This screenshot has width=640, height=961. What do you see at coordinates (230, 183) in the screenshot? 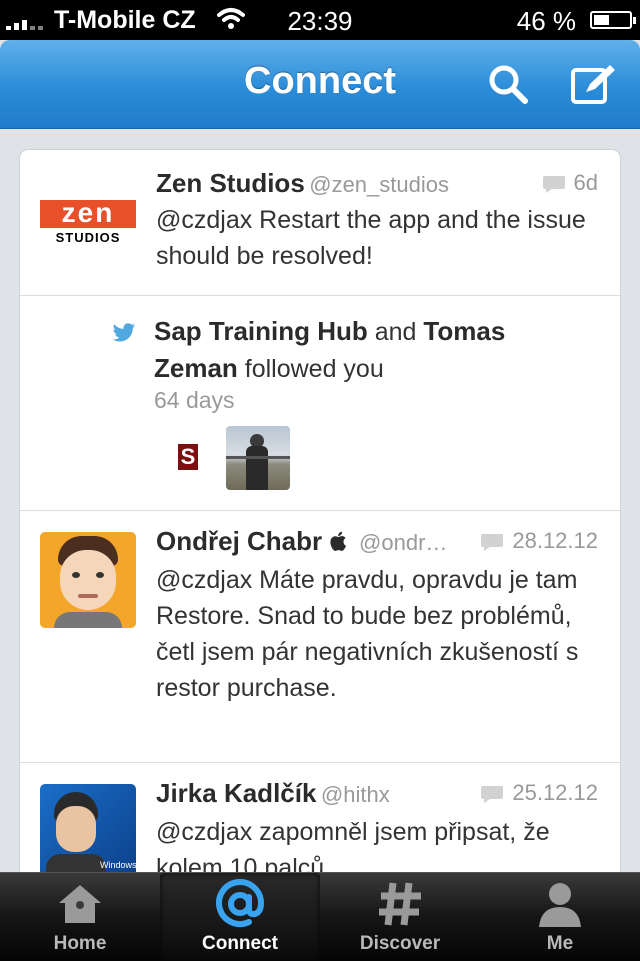
I see `author-name: Zen Studios` at bounding box center [230, 183].